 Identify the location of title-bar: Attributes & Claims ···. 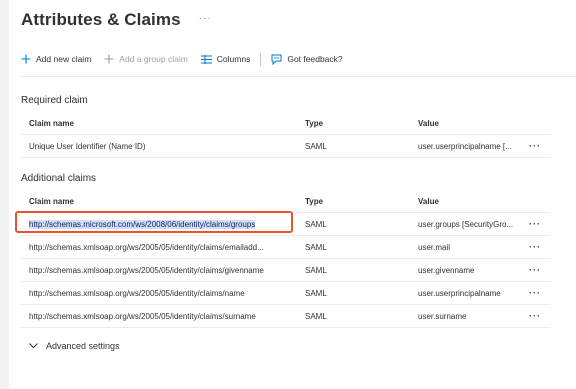
(116, 20).